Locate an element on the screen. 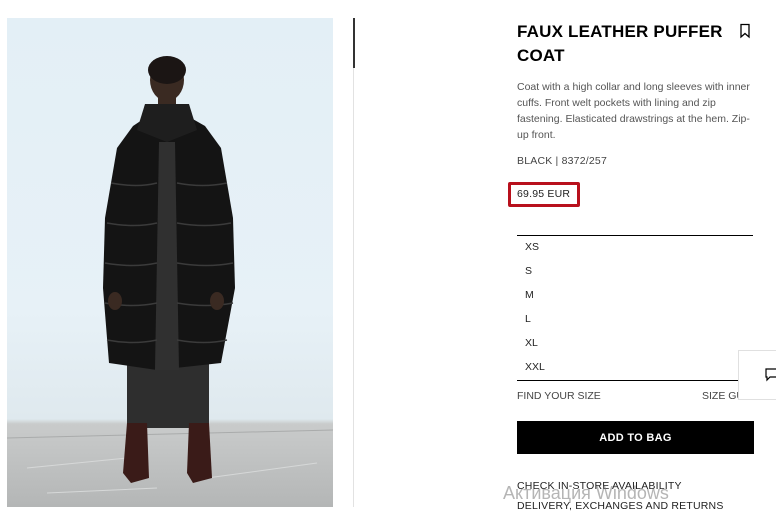  color-reference: BLACK | 8372/257 is located at coordinates (562, 161).